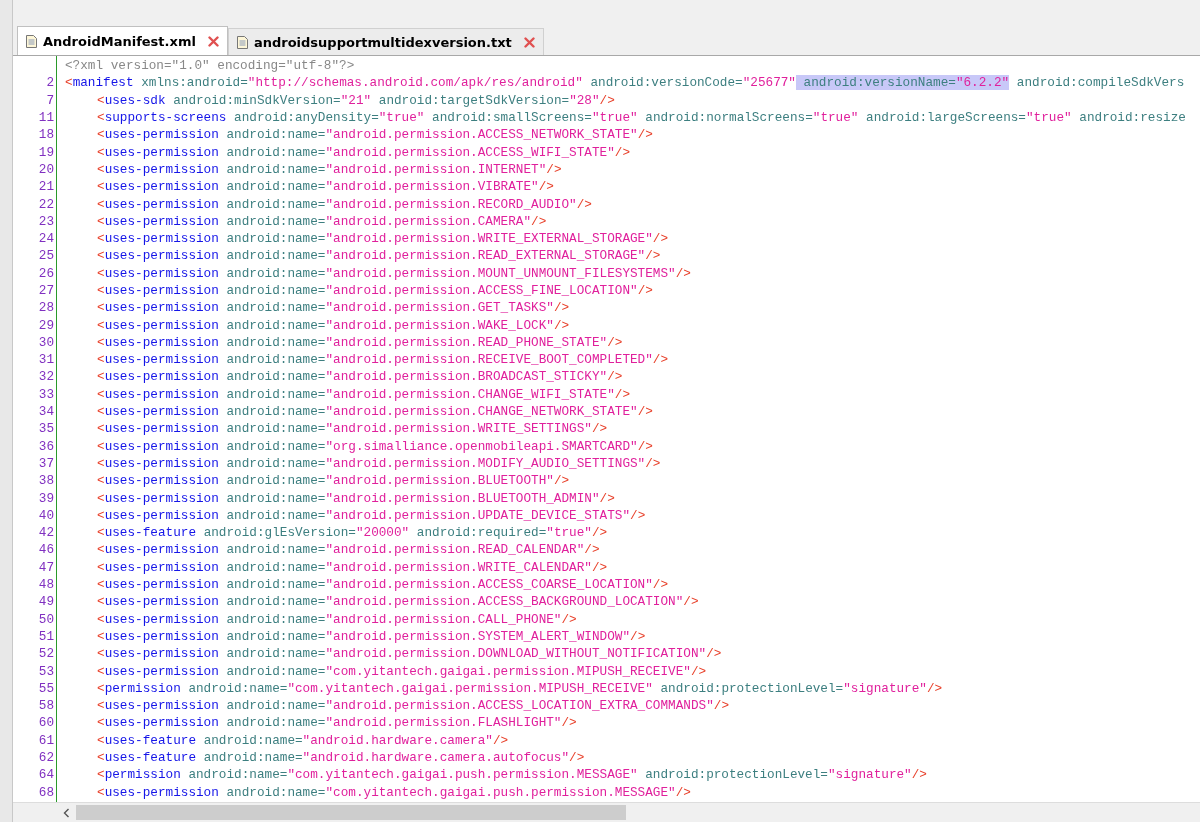 The height and width of the screenshot is (822, 1200). What do you see at coordinates (46, 567) in the screenshot?
I see `line-number: 47` at bounding box center [46, 567].